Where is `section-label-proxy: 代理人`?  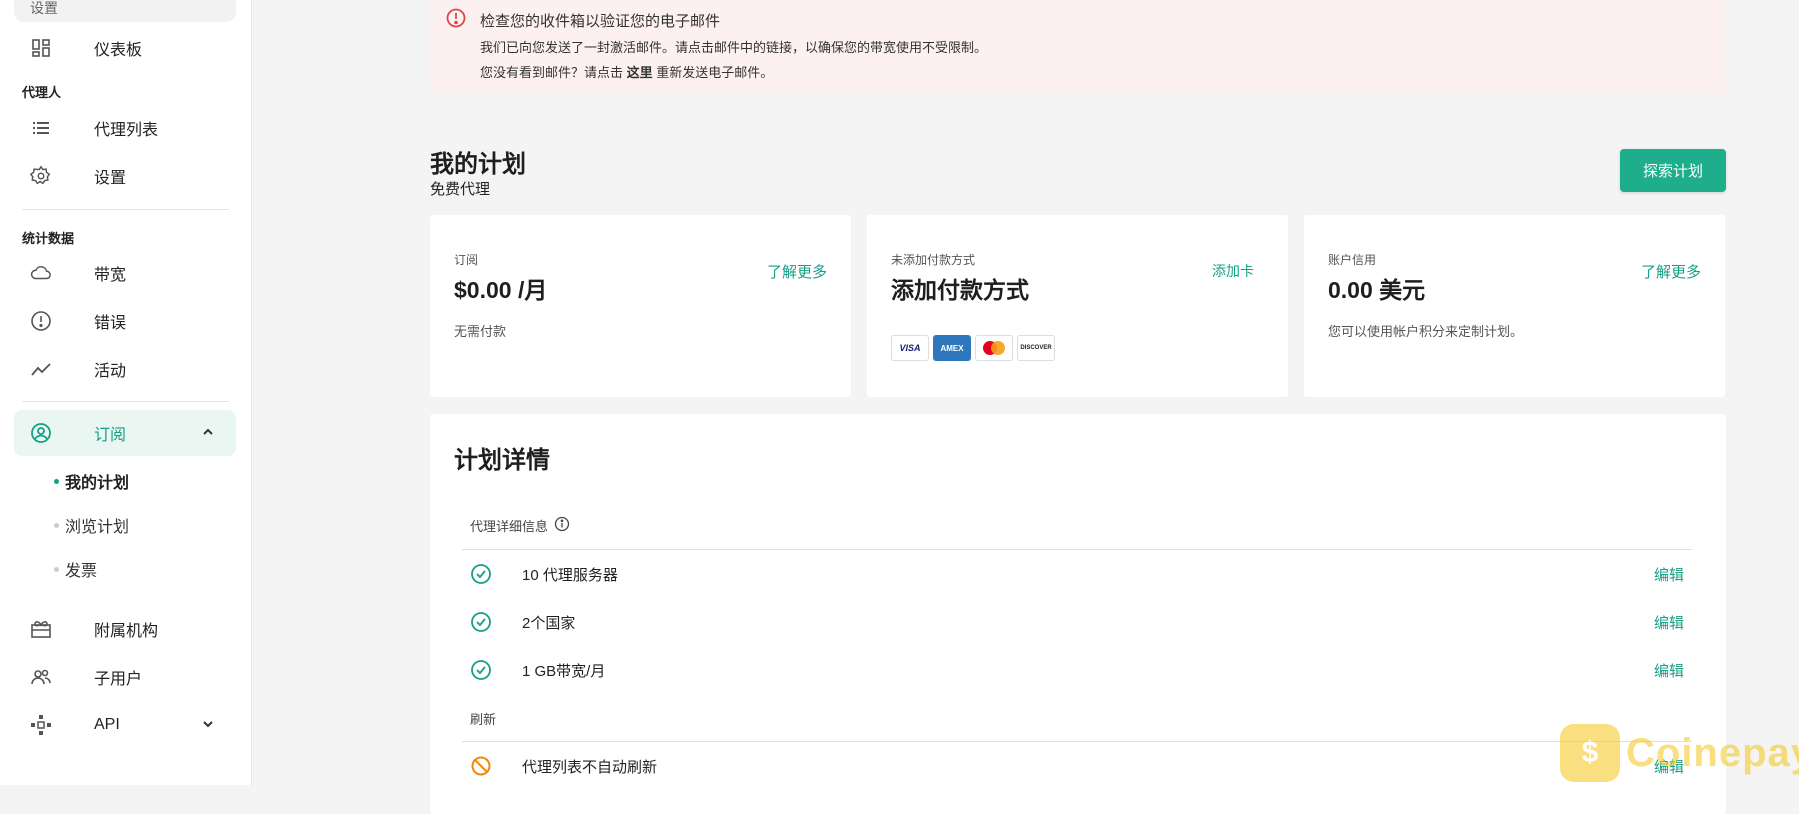 section-label-proxy: 代理人 is located at coordinates (42, 92).